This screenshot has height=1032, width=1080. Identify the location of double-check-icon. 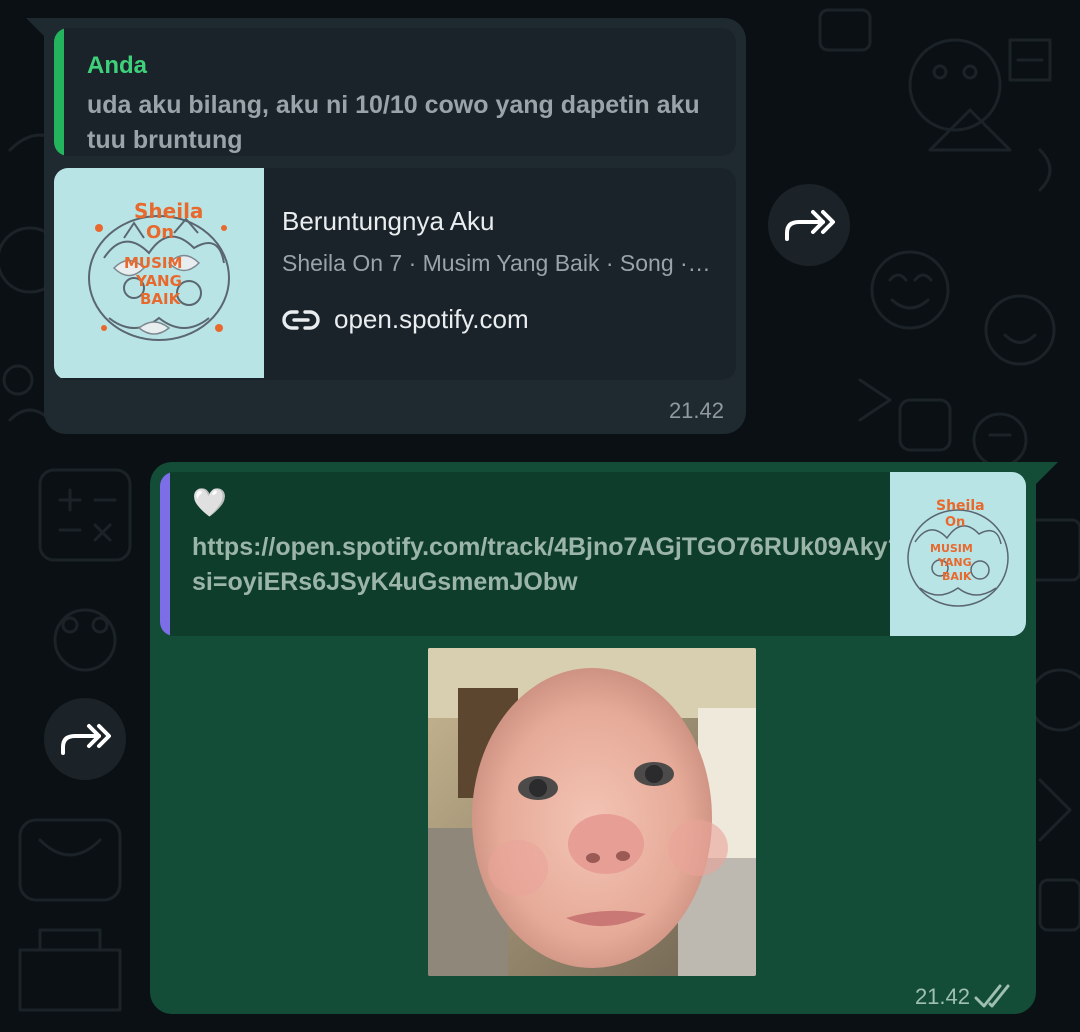
(992, 996).